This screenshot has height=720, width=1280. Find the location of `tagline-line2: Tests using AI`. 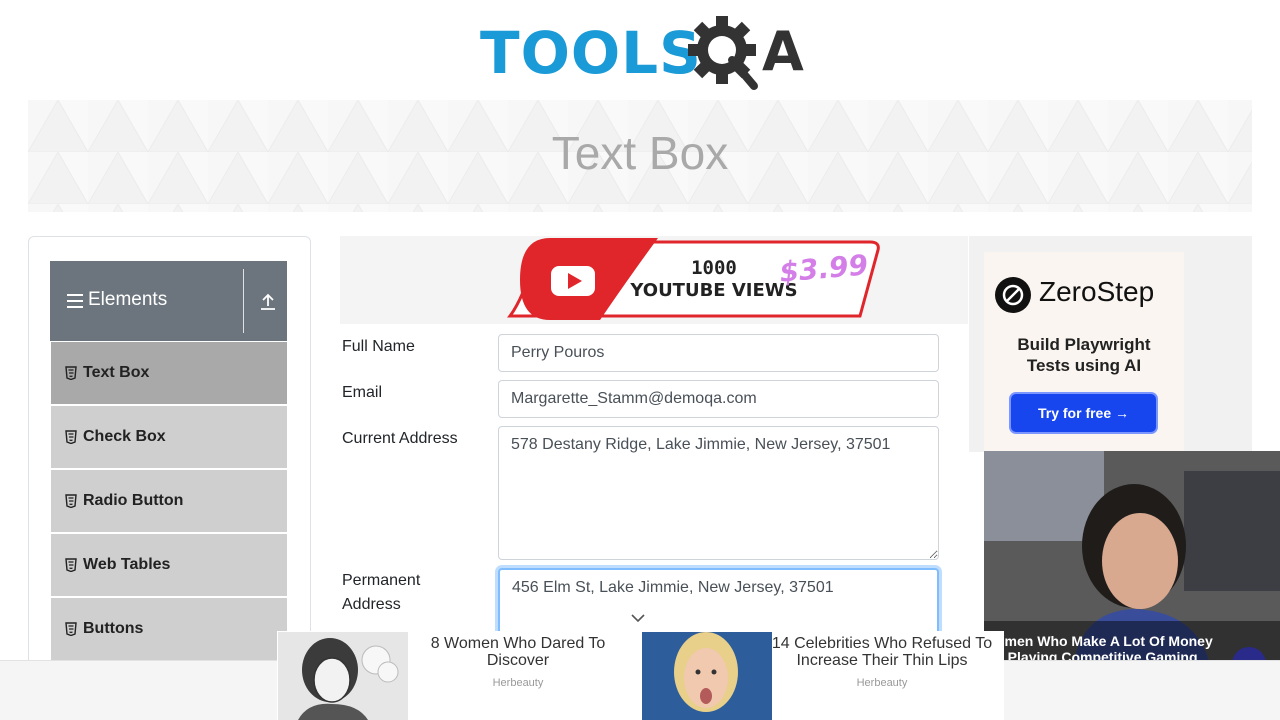

tagline-line2: Tests using AI is located at coordinates (1084, 365).